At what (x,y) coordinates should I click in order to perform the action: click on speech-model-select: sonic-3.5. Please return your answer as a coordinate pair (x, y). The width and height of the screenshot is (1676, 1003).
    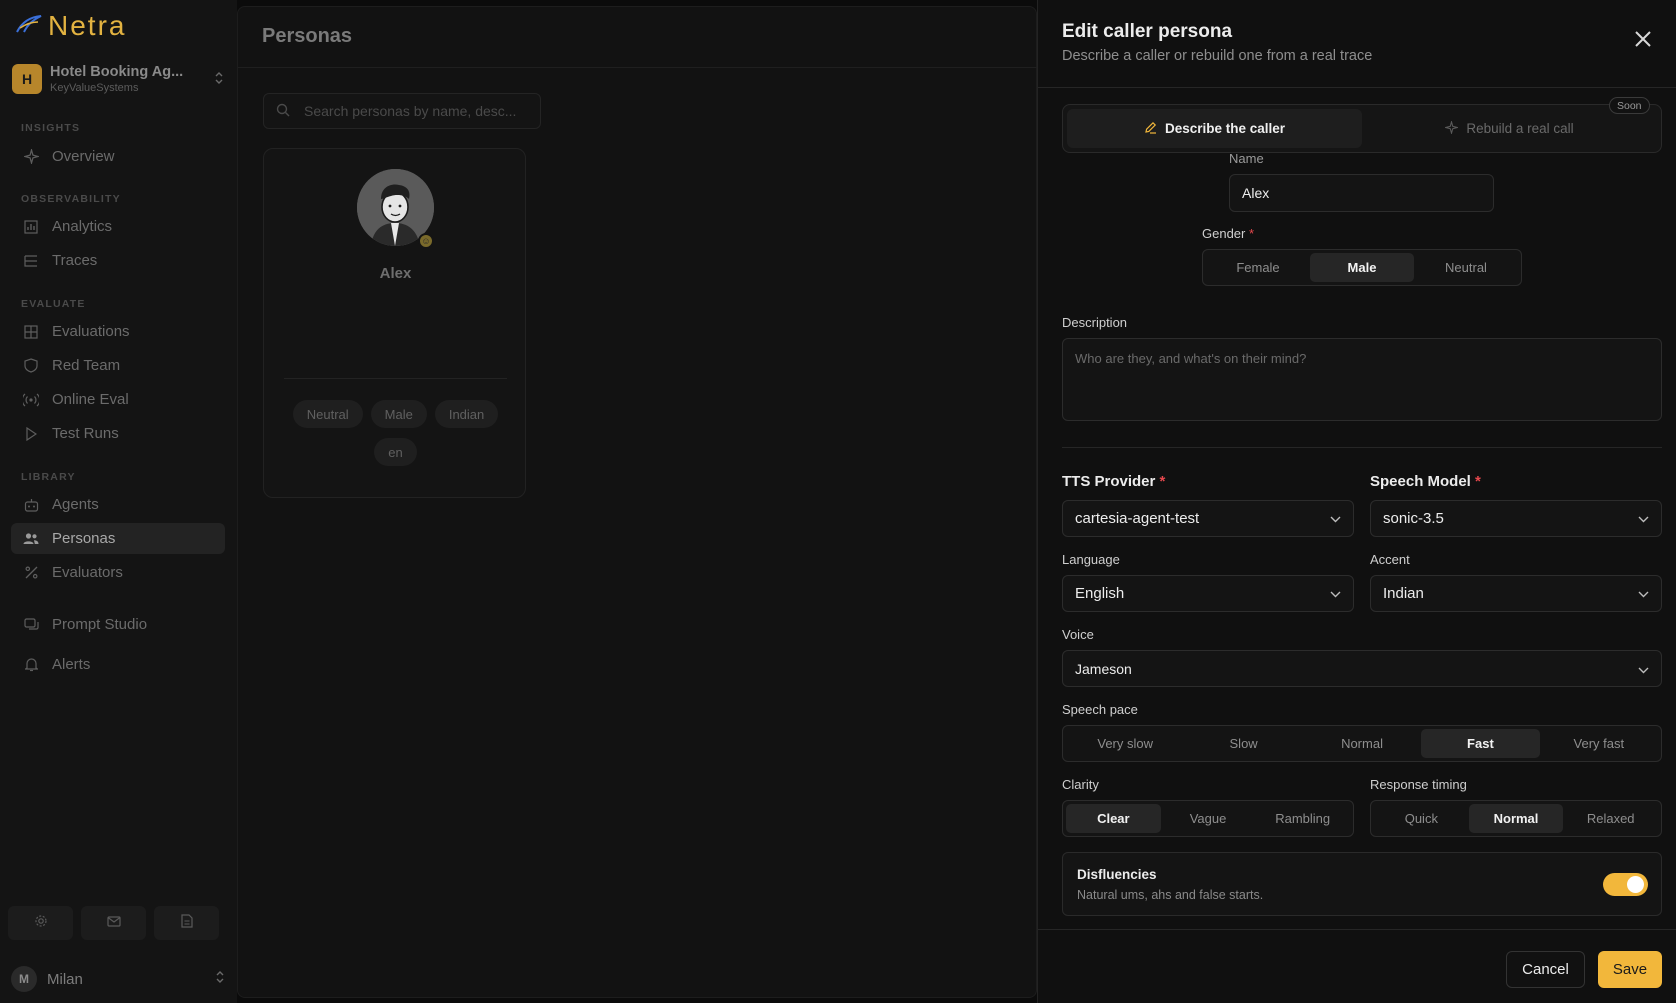
    Looking at the image, I should click on (1516, 518).